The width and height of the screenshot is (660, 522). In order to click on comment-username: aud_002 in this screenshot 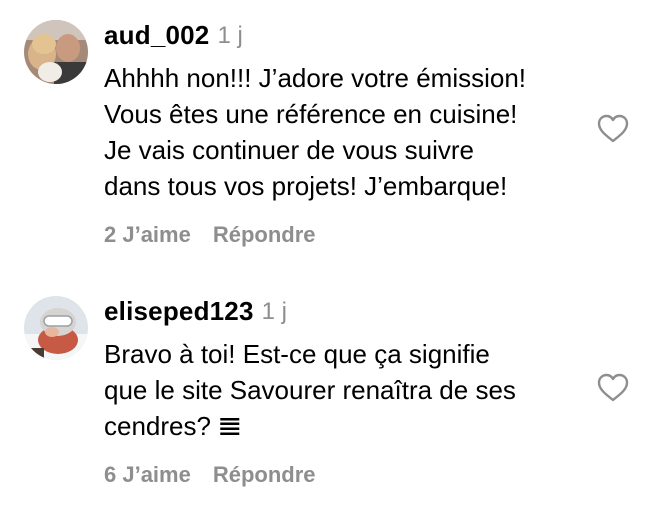, I will do `click(156, 35)`.